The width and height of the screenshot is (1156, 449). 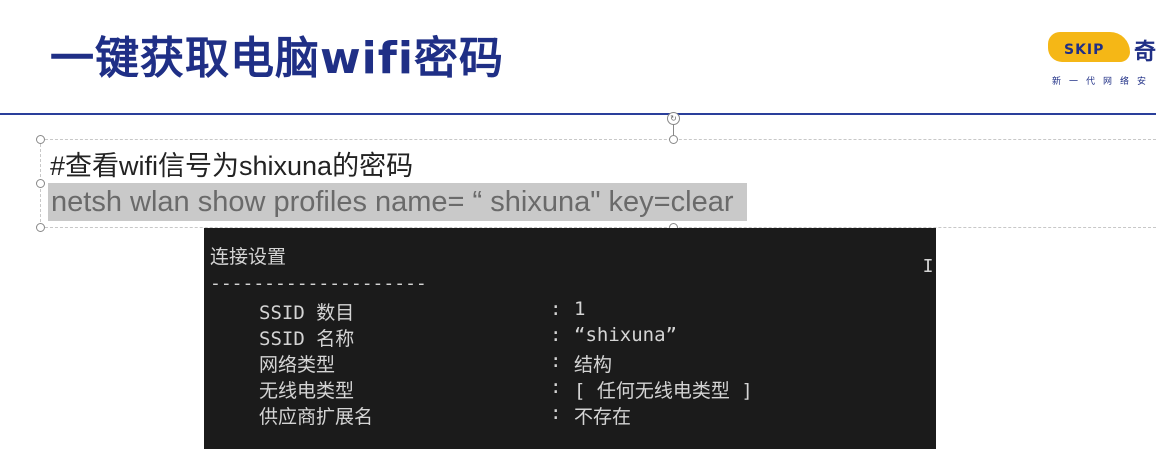 What do you see at coordinates (277, 58) in the screenshot?
I see `slide-title: 一键获取电脑wifi密码` at bounding box center [277, 58].